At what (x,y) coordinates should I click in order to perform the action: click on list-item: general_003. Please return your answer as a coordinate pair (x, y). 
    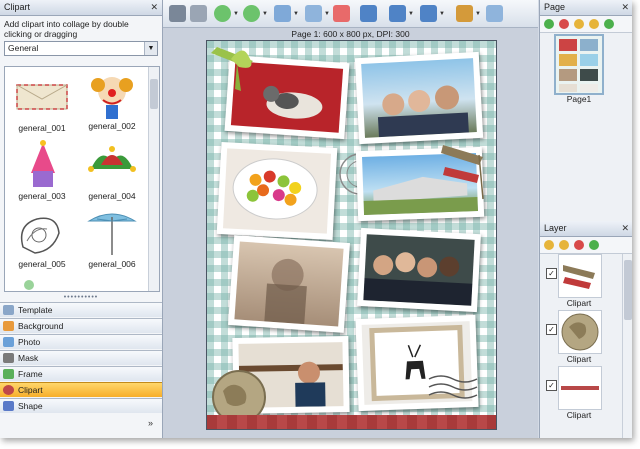
    Looking at the image, I should click on (42, 170).